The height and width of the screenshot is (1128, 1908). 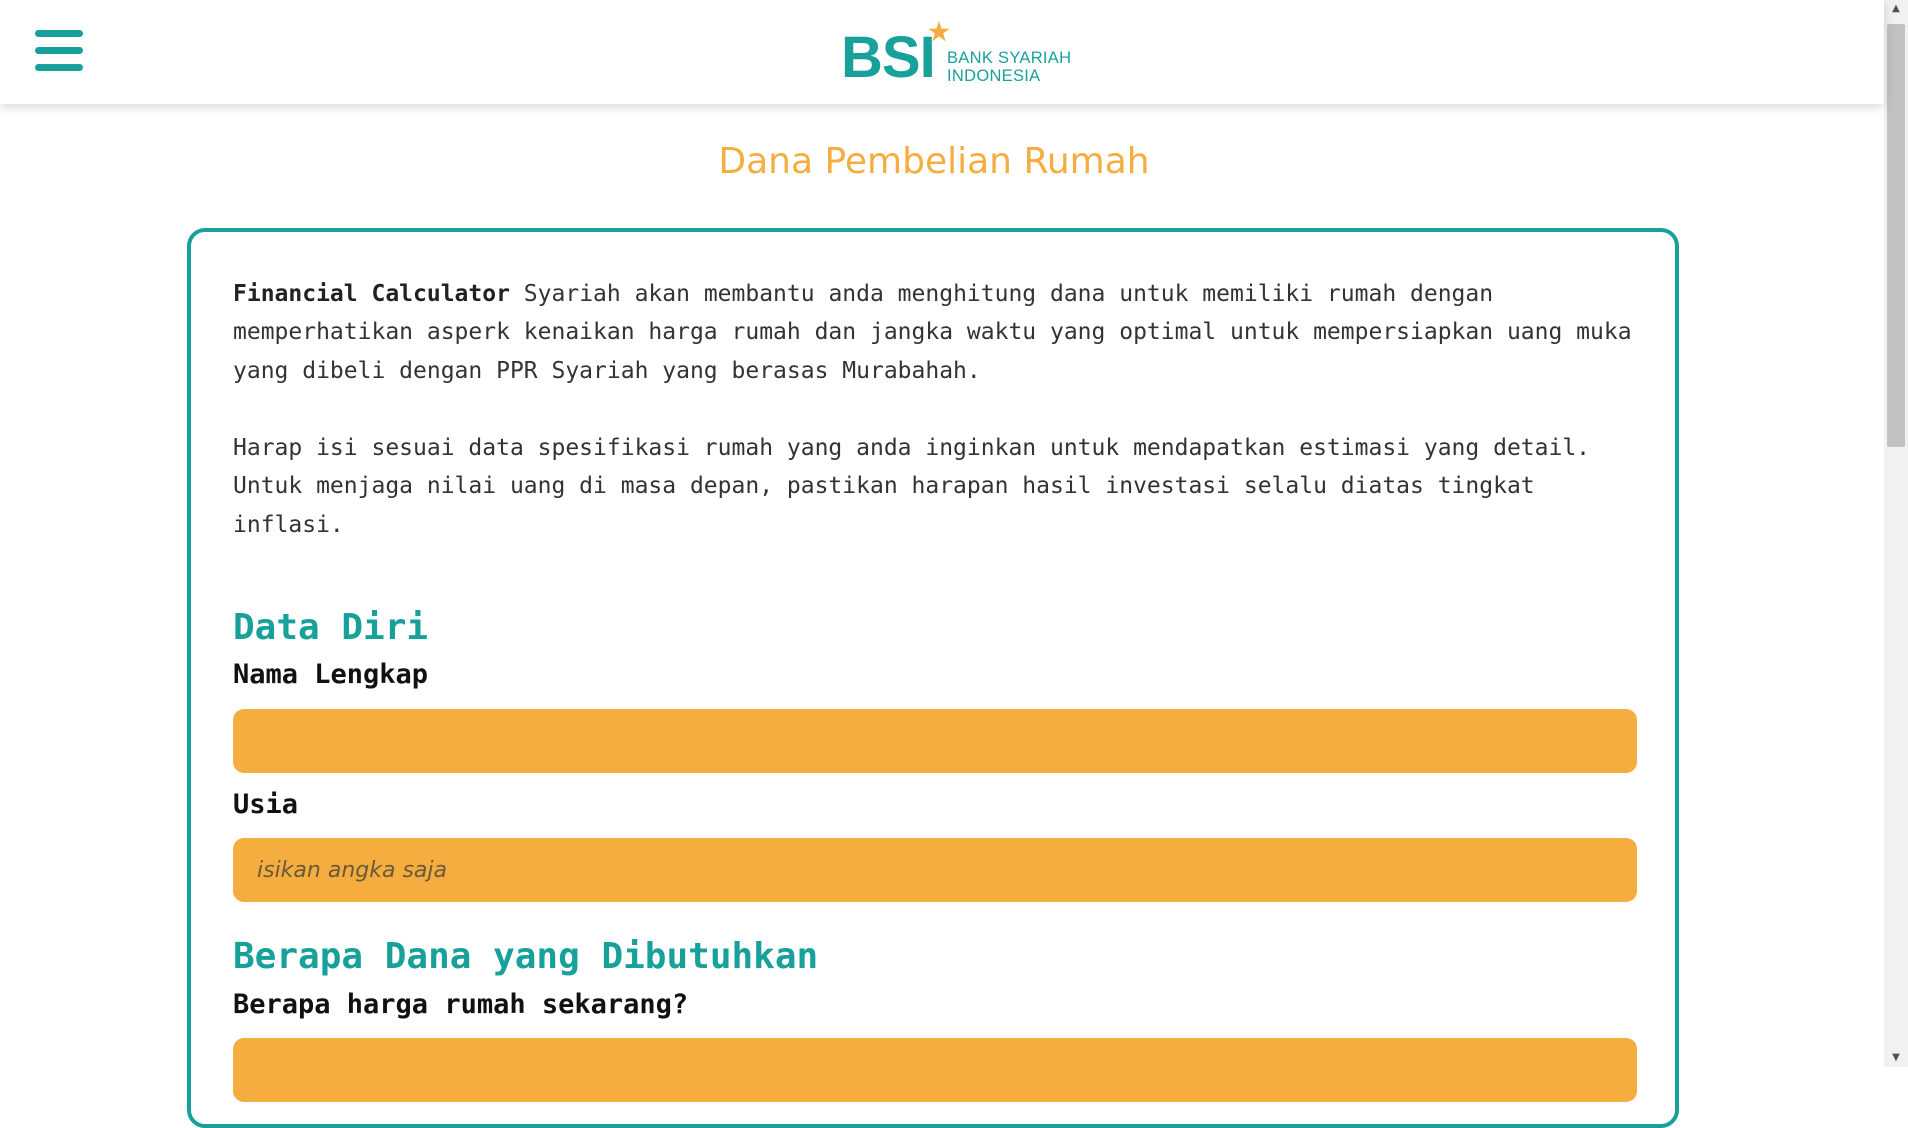 I want to click on nama-lengkap-label: Nama Lengkap, so click(x=331, y=674).